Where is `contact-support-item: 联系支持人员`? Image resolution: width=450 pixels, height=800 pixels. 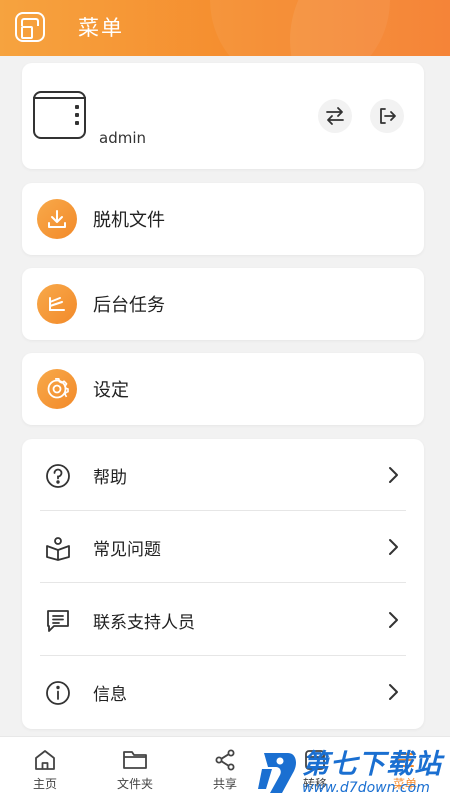 contact-support-item: 联系支持人员 is located at coordinates (223, 620).